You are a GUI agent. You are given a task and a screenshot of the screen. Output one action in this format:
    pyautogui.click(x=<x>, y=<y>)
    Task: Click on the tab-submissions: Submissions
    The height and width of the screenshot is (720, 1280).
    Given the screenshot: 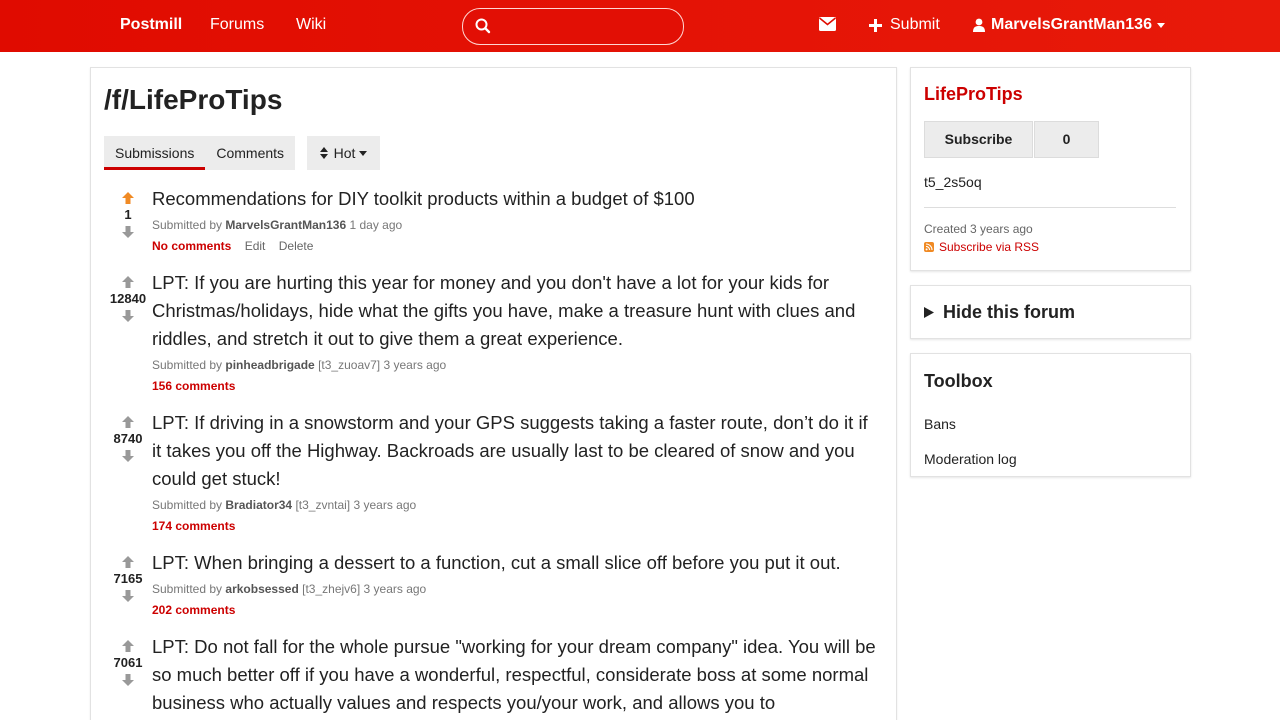 What is the action you would take?
    pyautogui.click(x=155, y=153)
    